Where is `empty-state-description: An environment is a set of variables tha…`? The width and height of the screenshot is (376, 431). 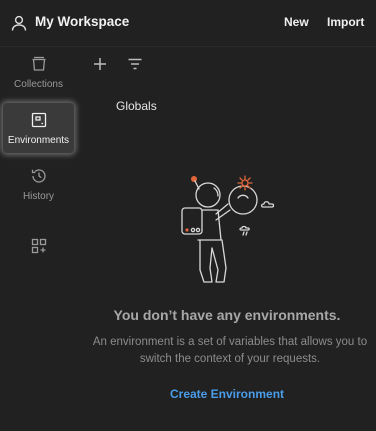 empty-state-description: An environment is a set of variables tha… is located at coordinates (230, 350).